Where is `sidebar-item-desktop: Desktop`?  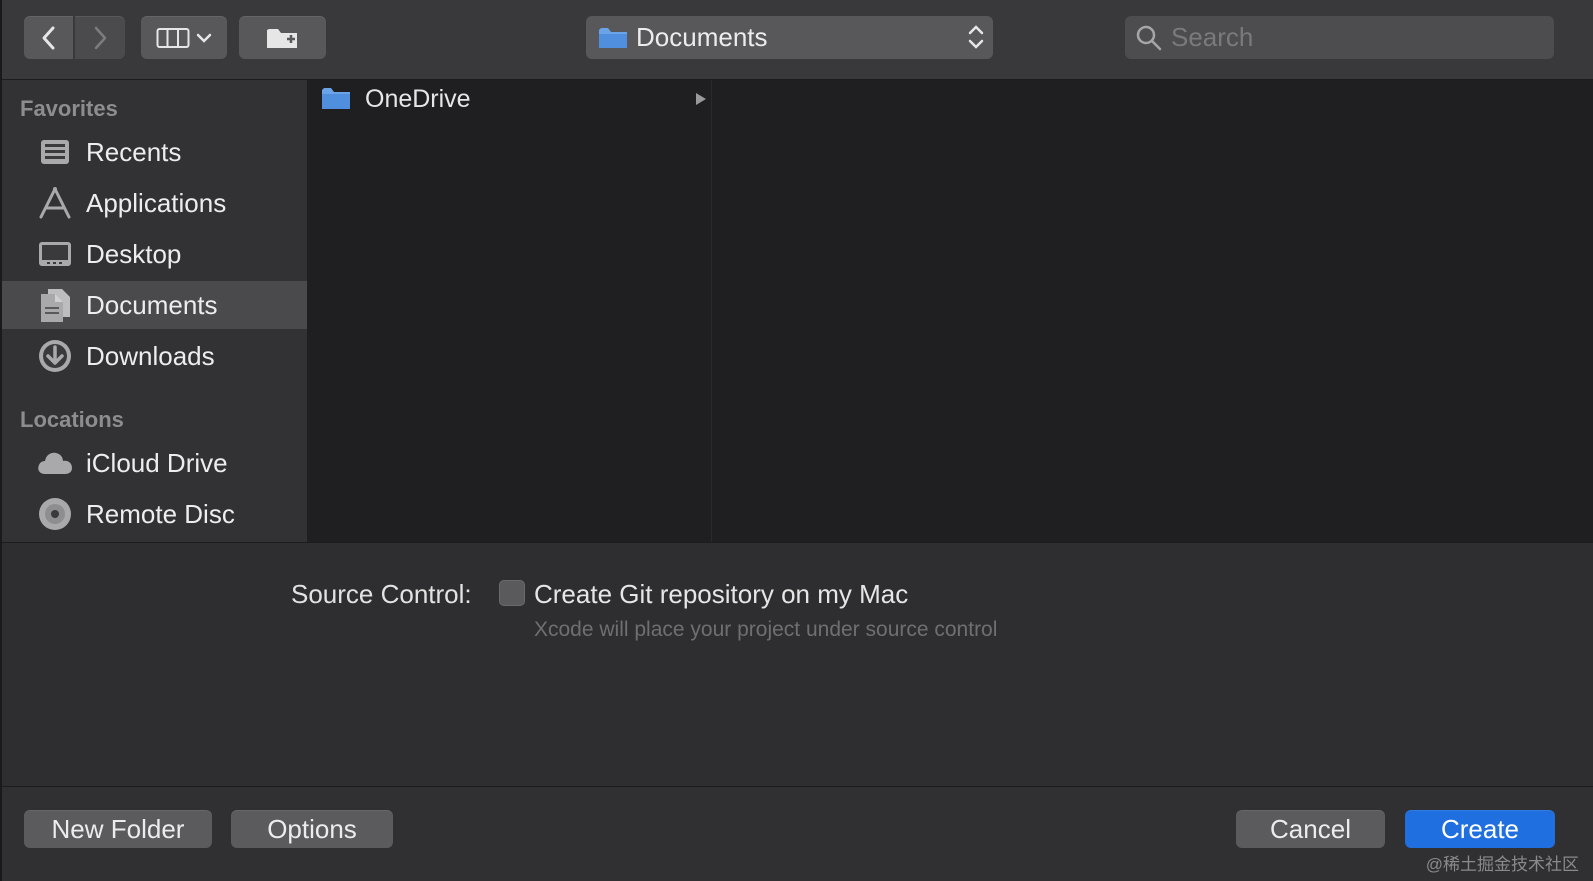
sidebar-item-desktop: Desktop is located at coordinates (154, 254).